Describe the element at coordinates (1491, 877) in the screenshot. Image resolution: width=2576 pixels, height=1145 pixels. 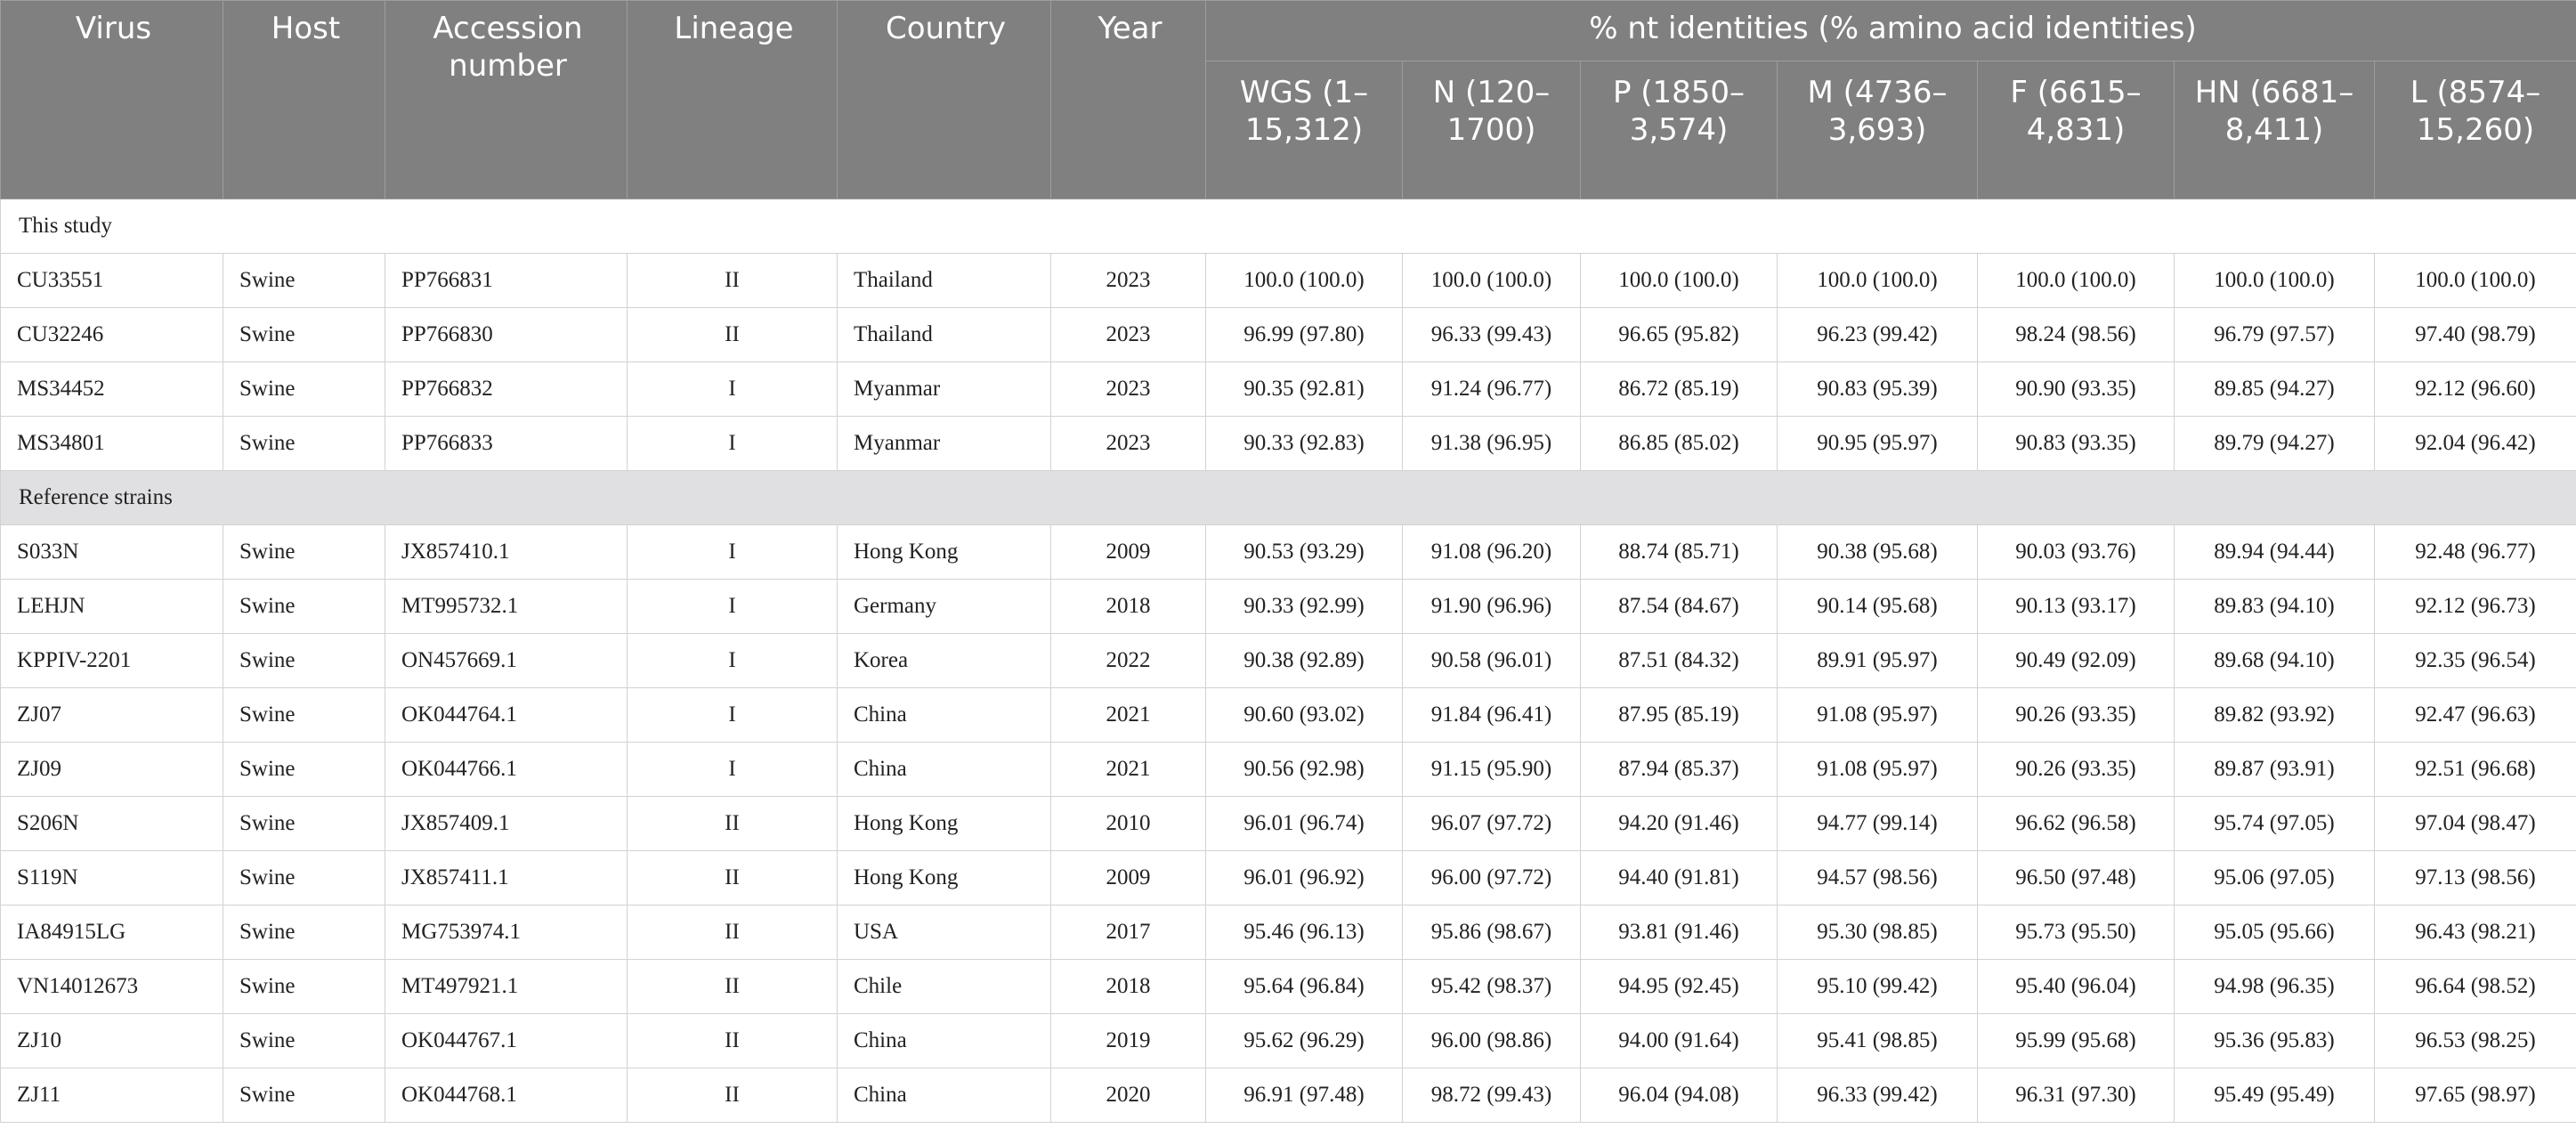
I see `cell-n: 96.00 (97.72)` at that location.